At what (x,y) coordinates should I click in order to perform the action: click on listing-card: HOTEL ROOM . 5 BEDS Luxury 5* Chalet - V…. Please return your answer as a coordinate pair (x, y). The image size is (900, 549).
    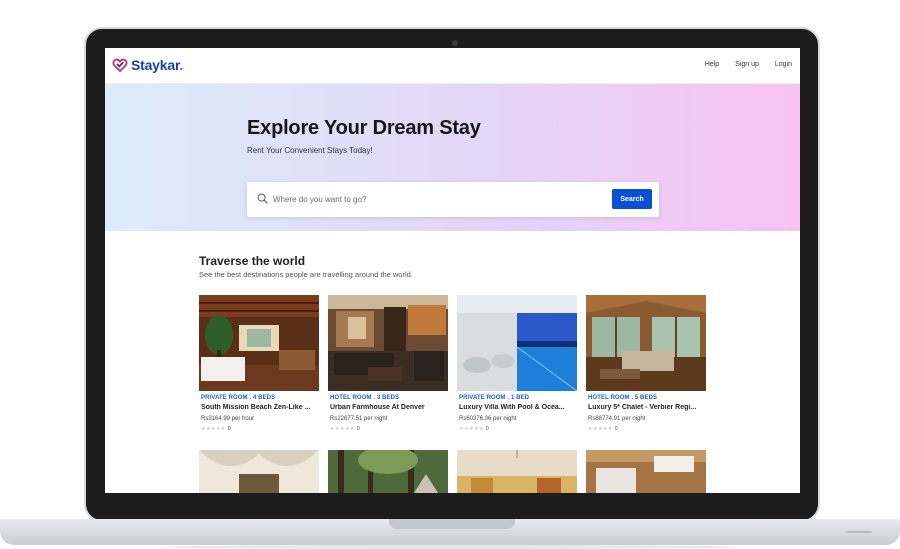
    Looking at the image, I should click on (646, 365).